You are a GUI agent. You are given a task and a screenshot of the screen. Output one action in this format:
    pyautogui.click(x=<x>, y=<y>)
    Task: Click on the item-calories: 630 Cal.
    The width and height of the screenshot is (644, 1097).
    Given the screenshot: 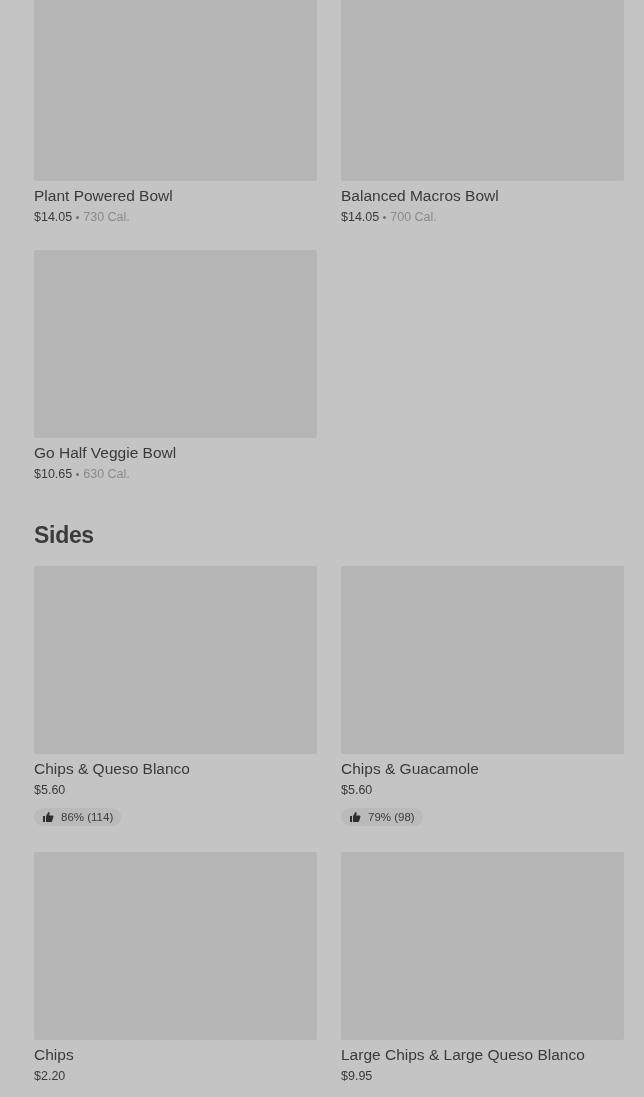 What is the action you would take?
    pyautogui.click(x=106, y=474)
    